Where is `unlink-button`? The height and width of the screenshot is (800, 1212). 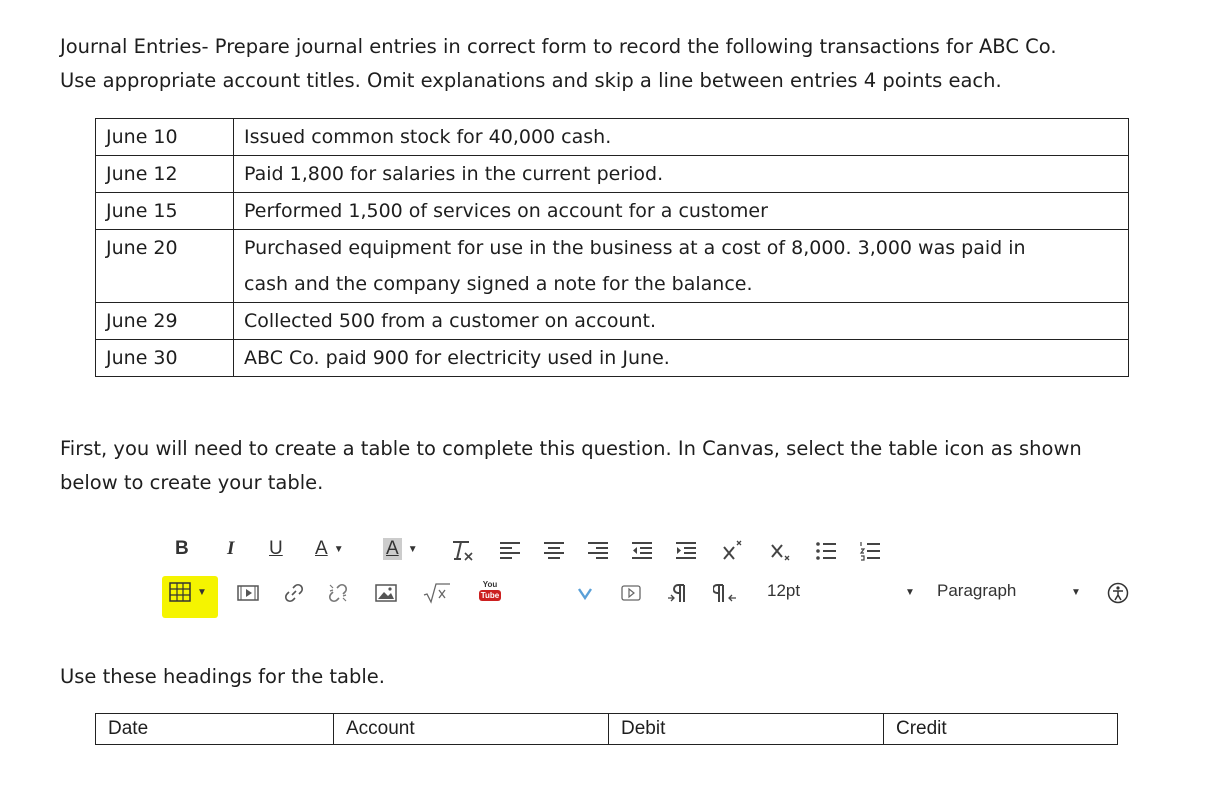 unlink-button is located at coordinates (338, 593).